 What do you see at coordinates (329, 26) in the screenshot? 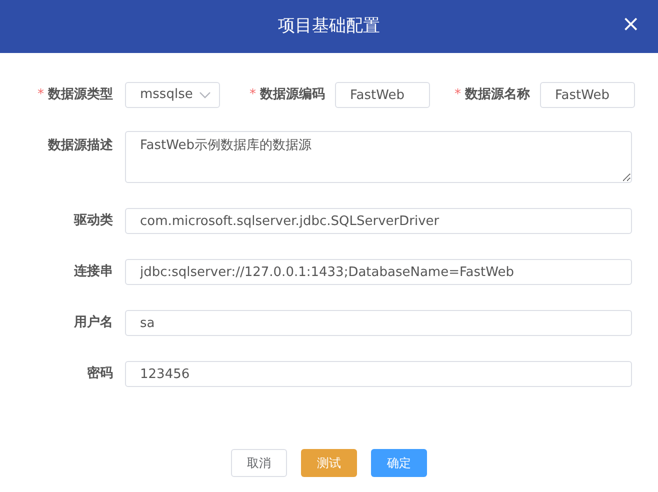
I see `dialog-title: 项目基础配置` at bounding box center [329, 26].